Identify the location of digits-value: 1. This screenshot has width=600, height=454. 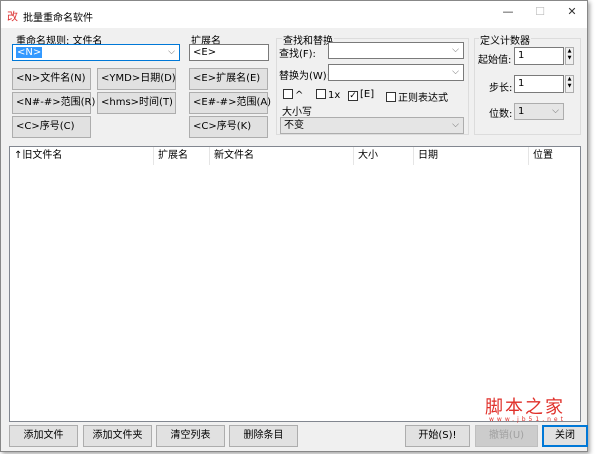
(521, 111).